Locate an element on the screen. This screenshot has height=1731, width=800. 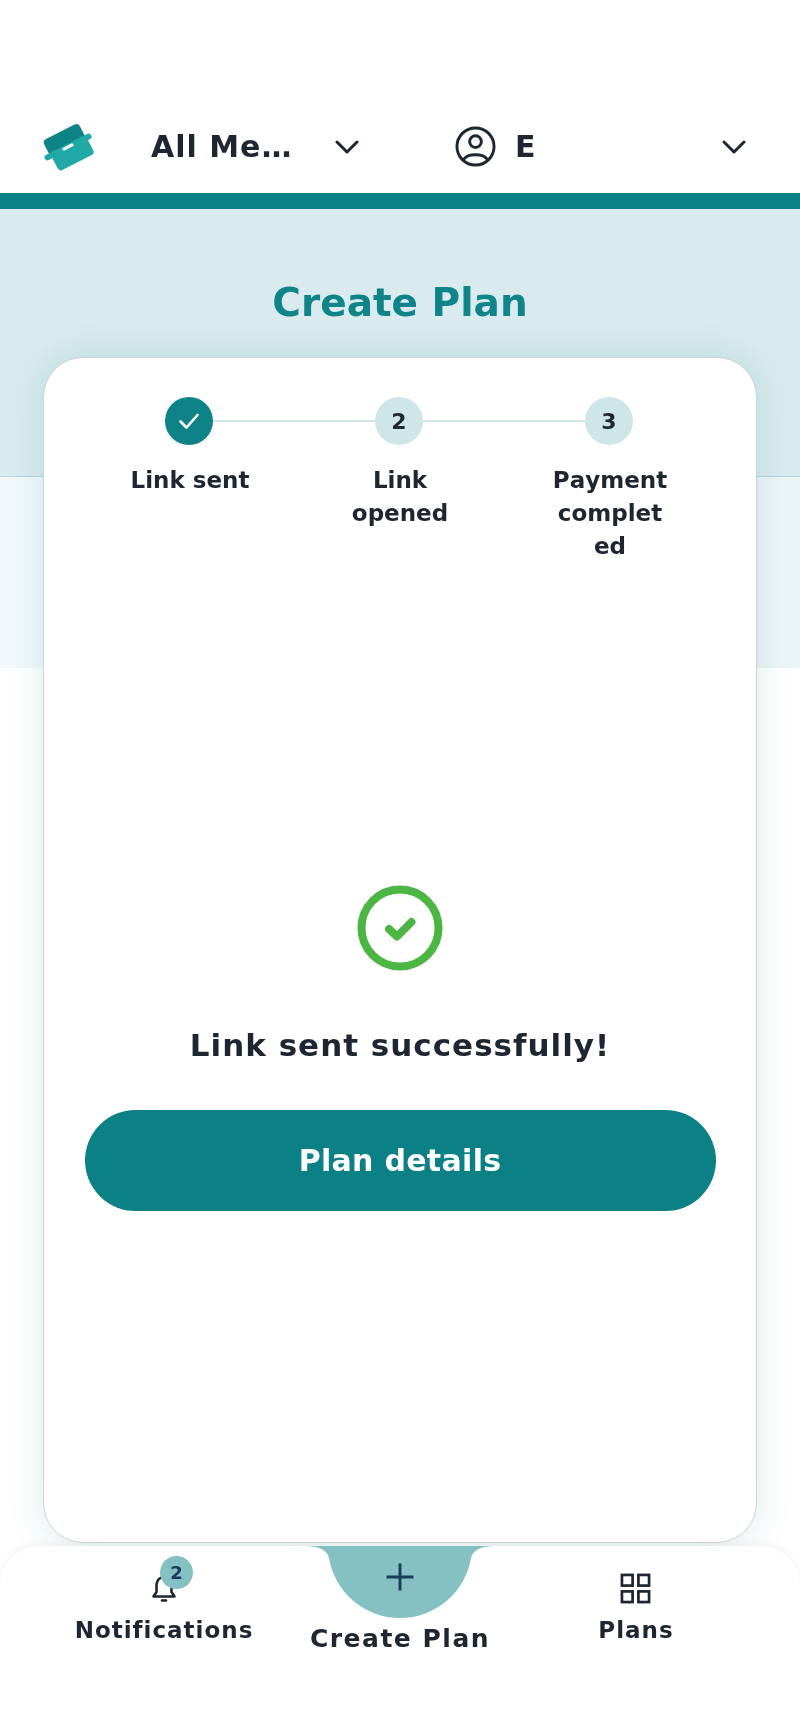
step-label: Link opened is located at coordinates (400, 497).